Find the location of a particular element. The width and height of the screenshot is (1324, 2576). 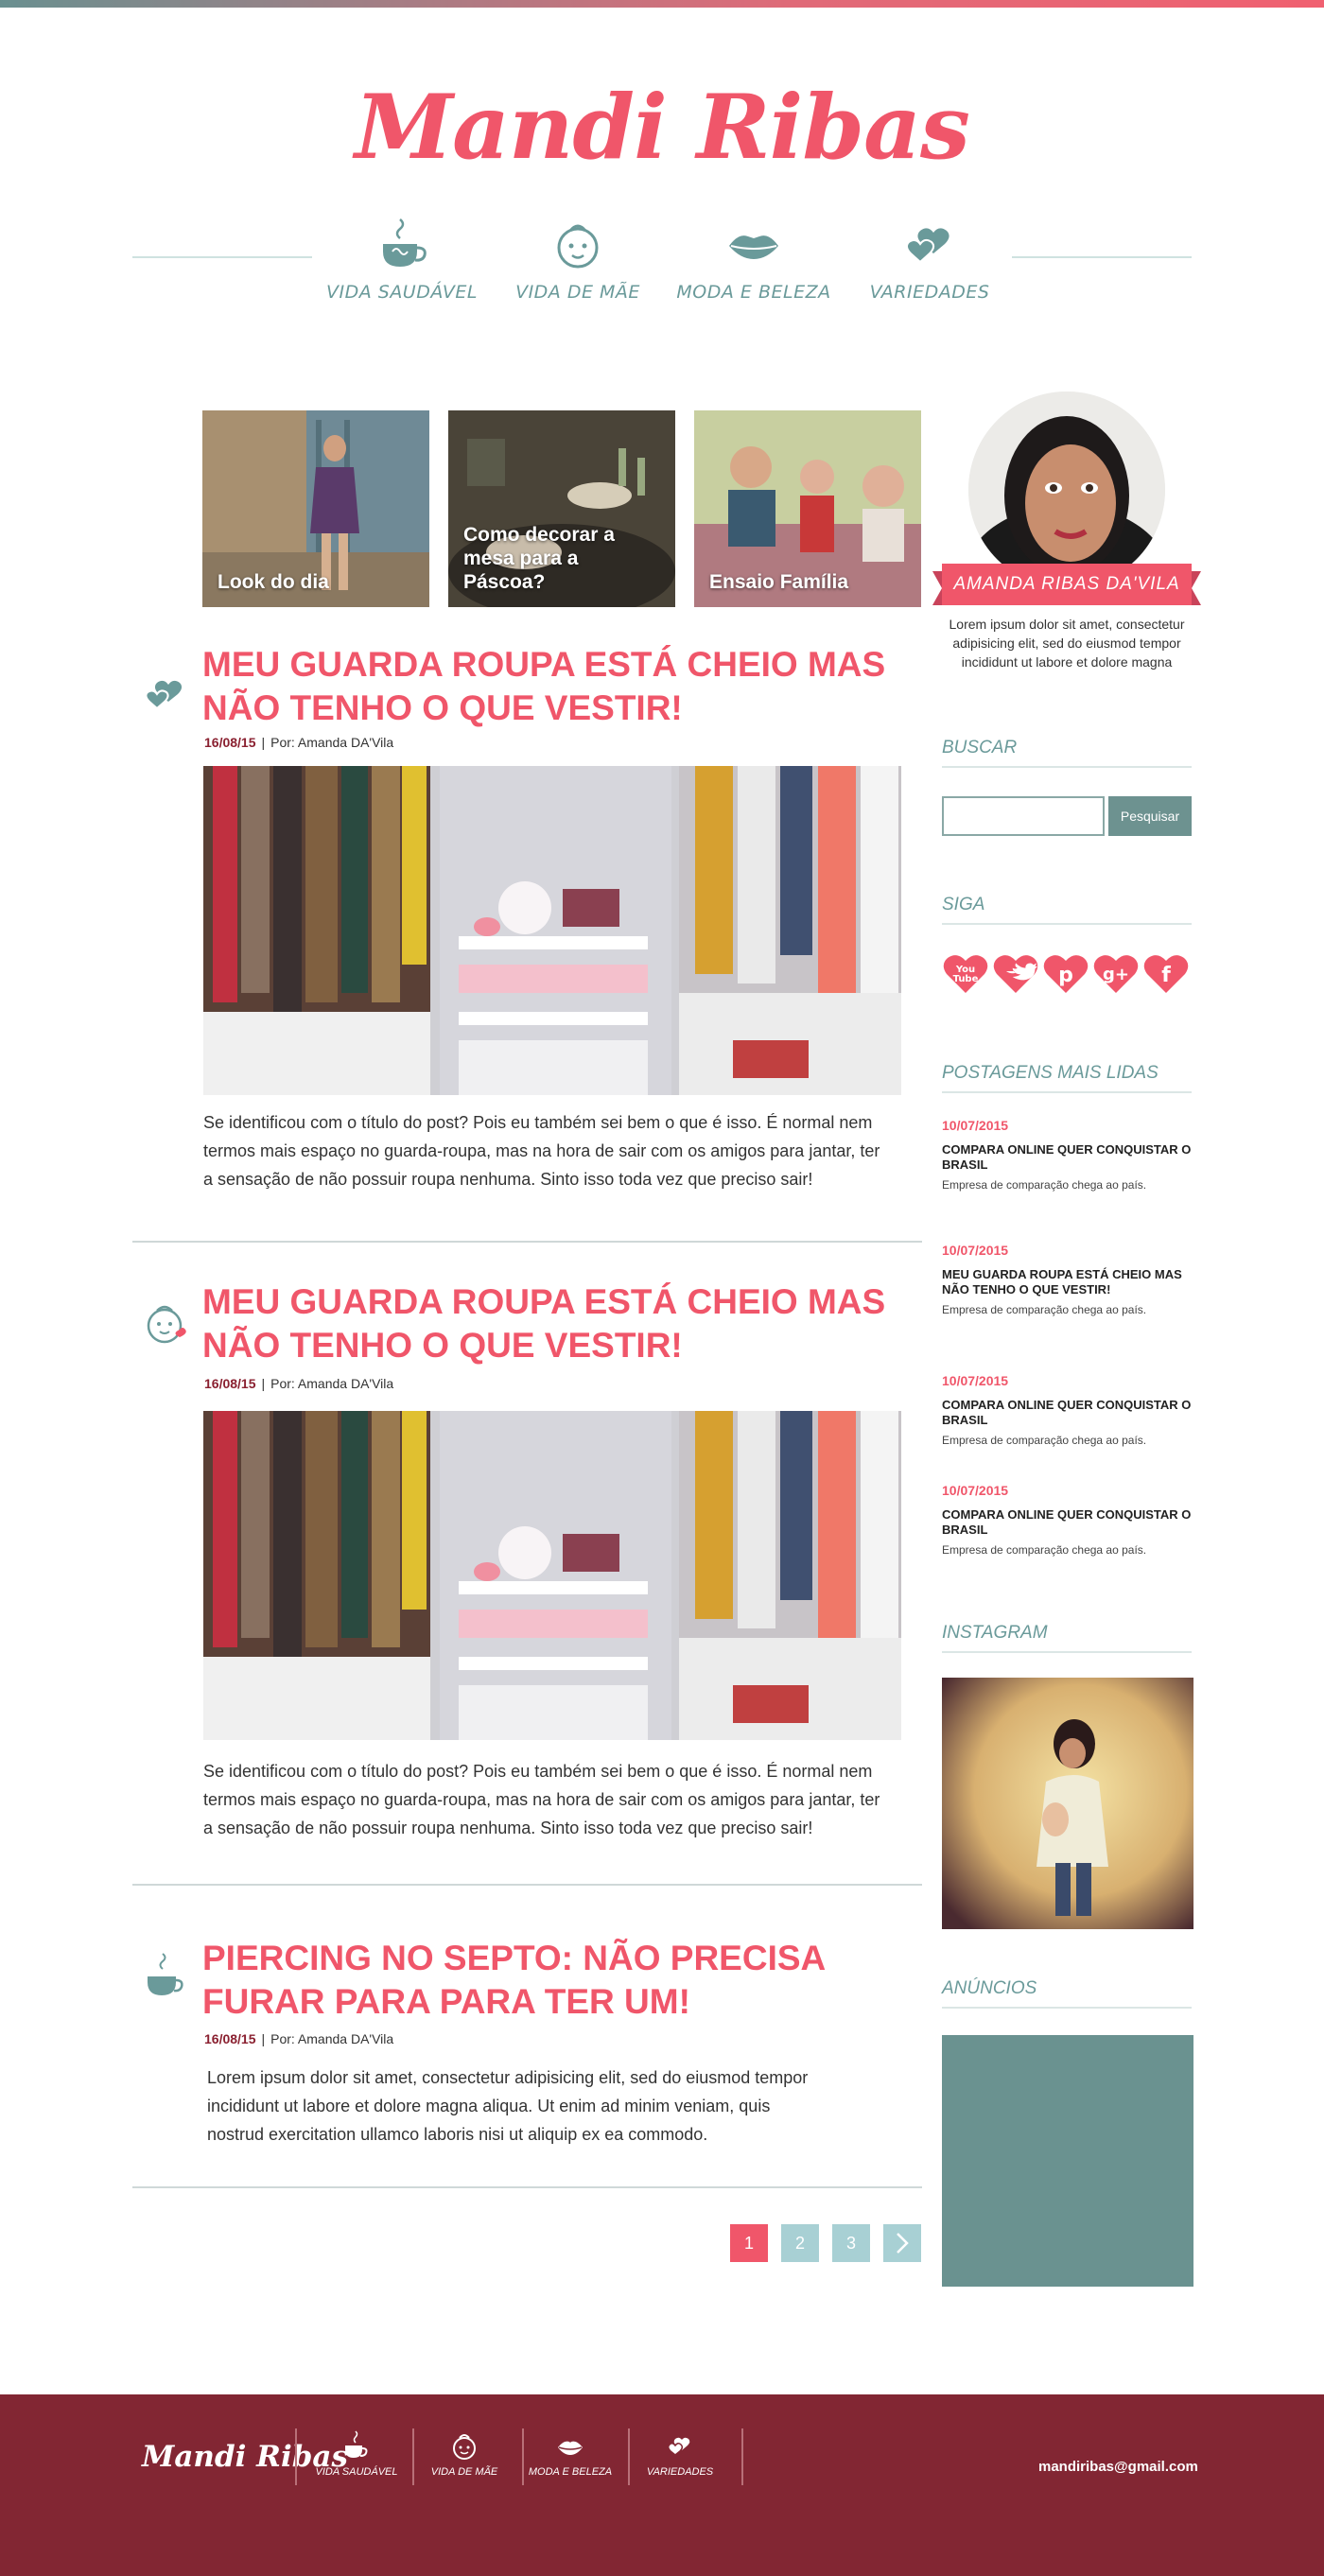

google-plus-heart-icon: g+ is located at coordinates (1116, 974).